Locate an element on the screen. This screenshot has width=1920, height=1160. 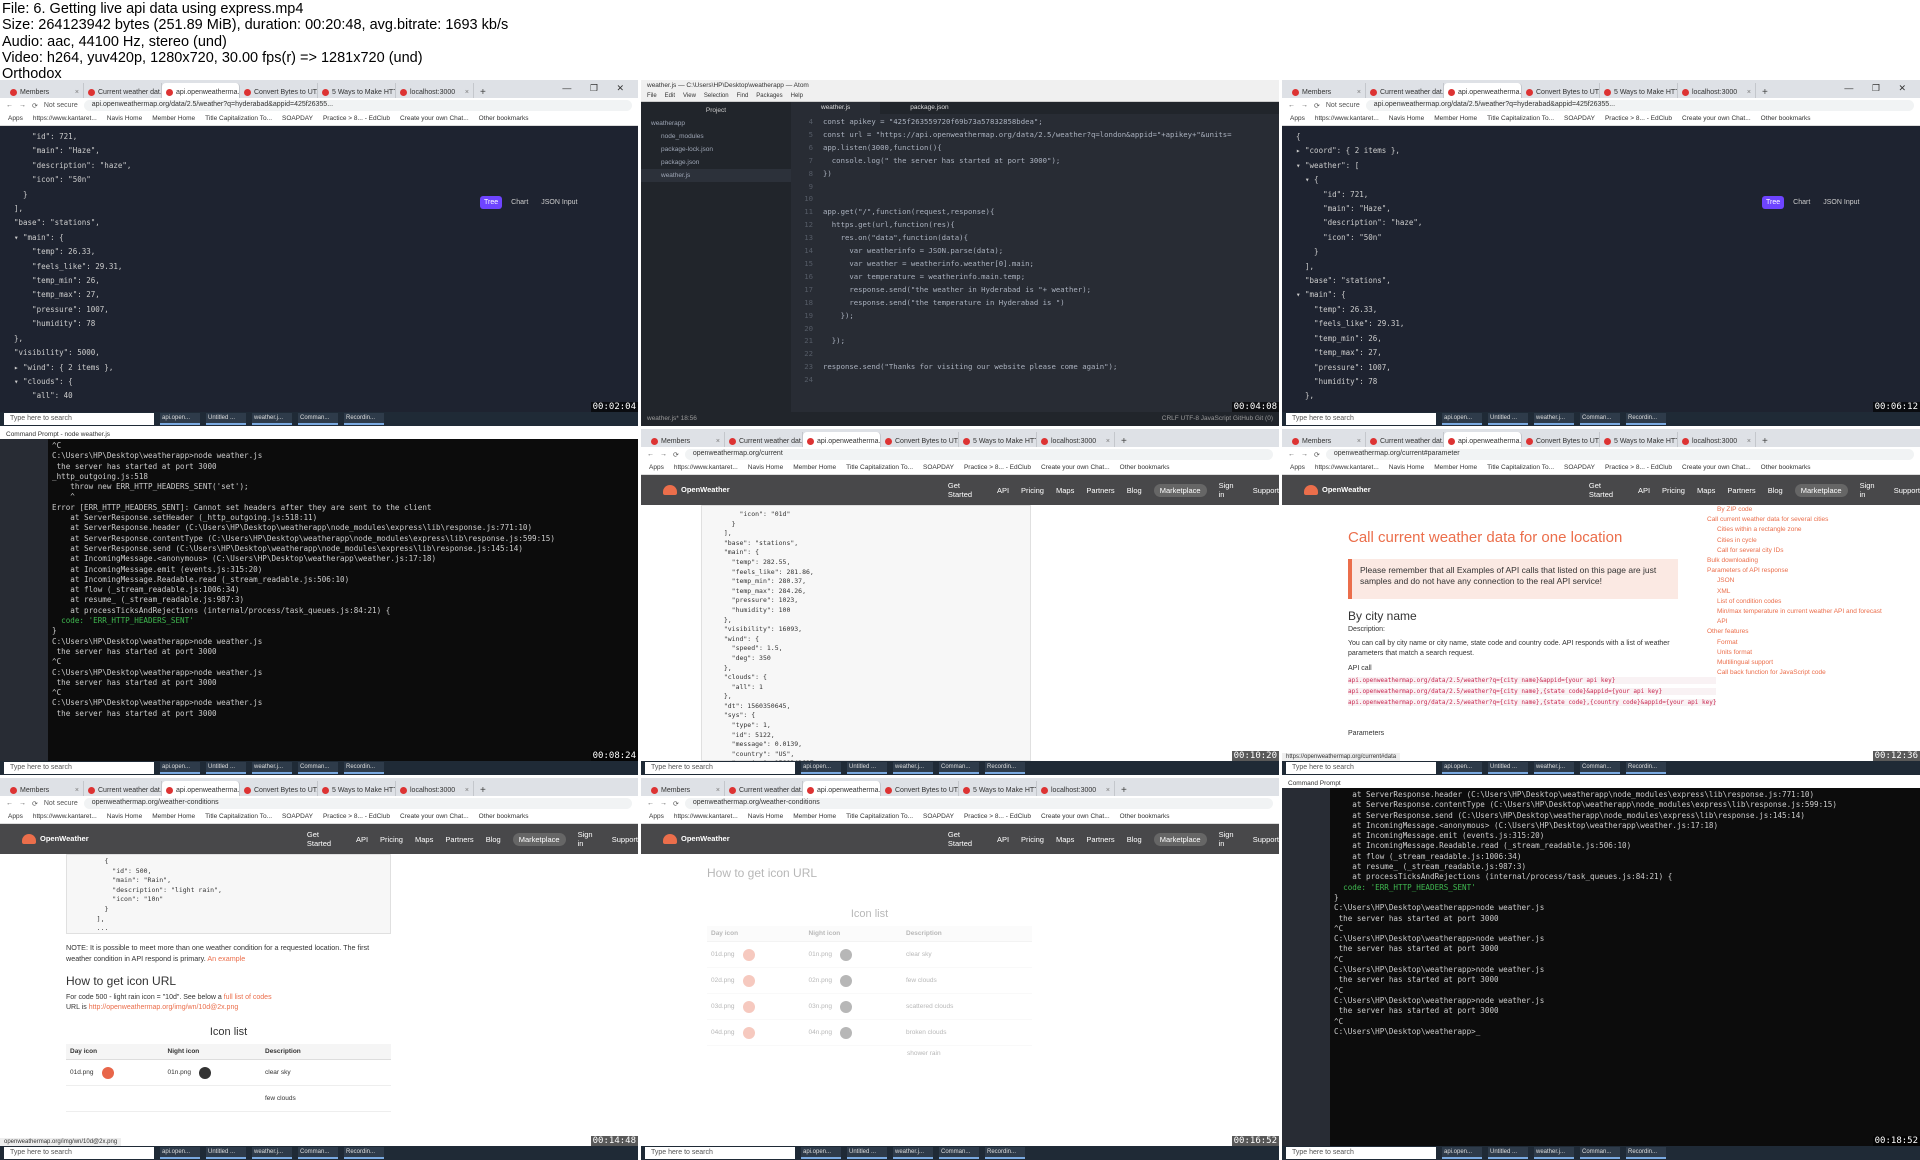
menu-item: Packages is located at coordinates (769, 96).